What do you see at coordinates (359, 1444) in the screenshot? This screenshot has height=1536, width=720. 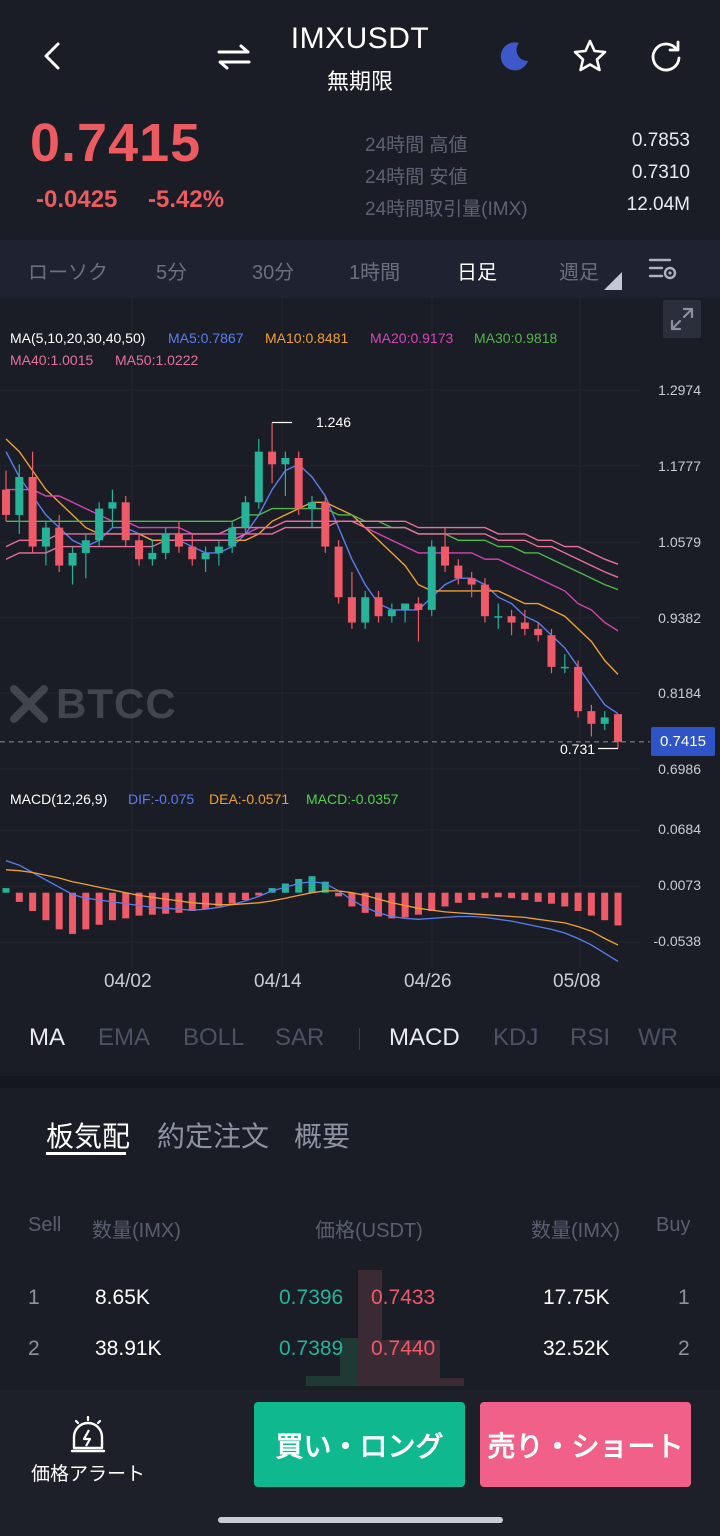 I see `buy-long-button: 買い・ロング` at bounding box center [359, 1444].